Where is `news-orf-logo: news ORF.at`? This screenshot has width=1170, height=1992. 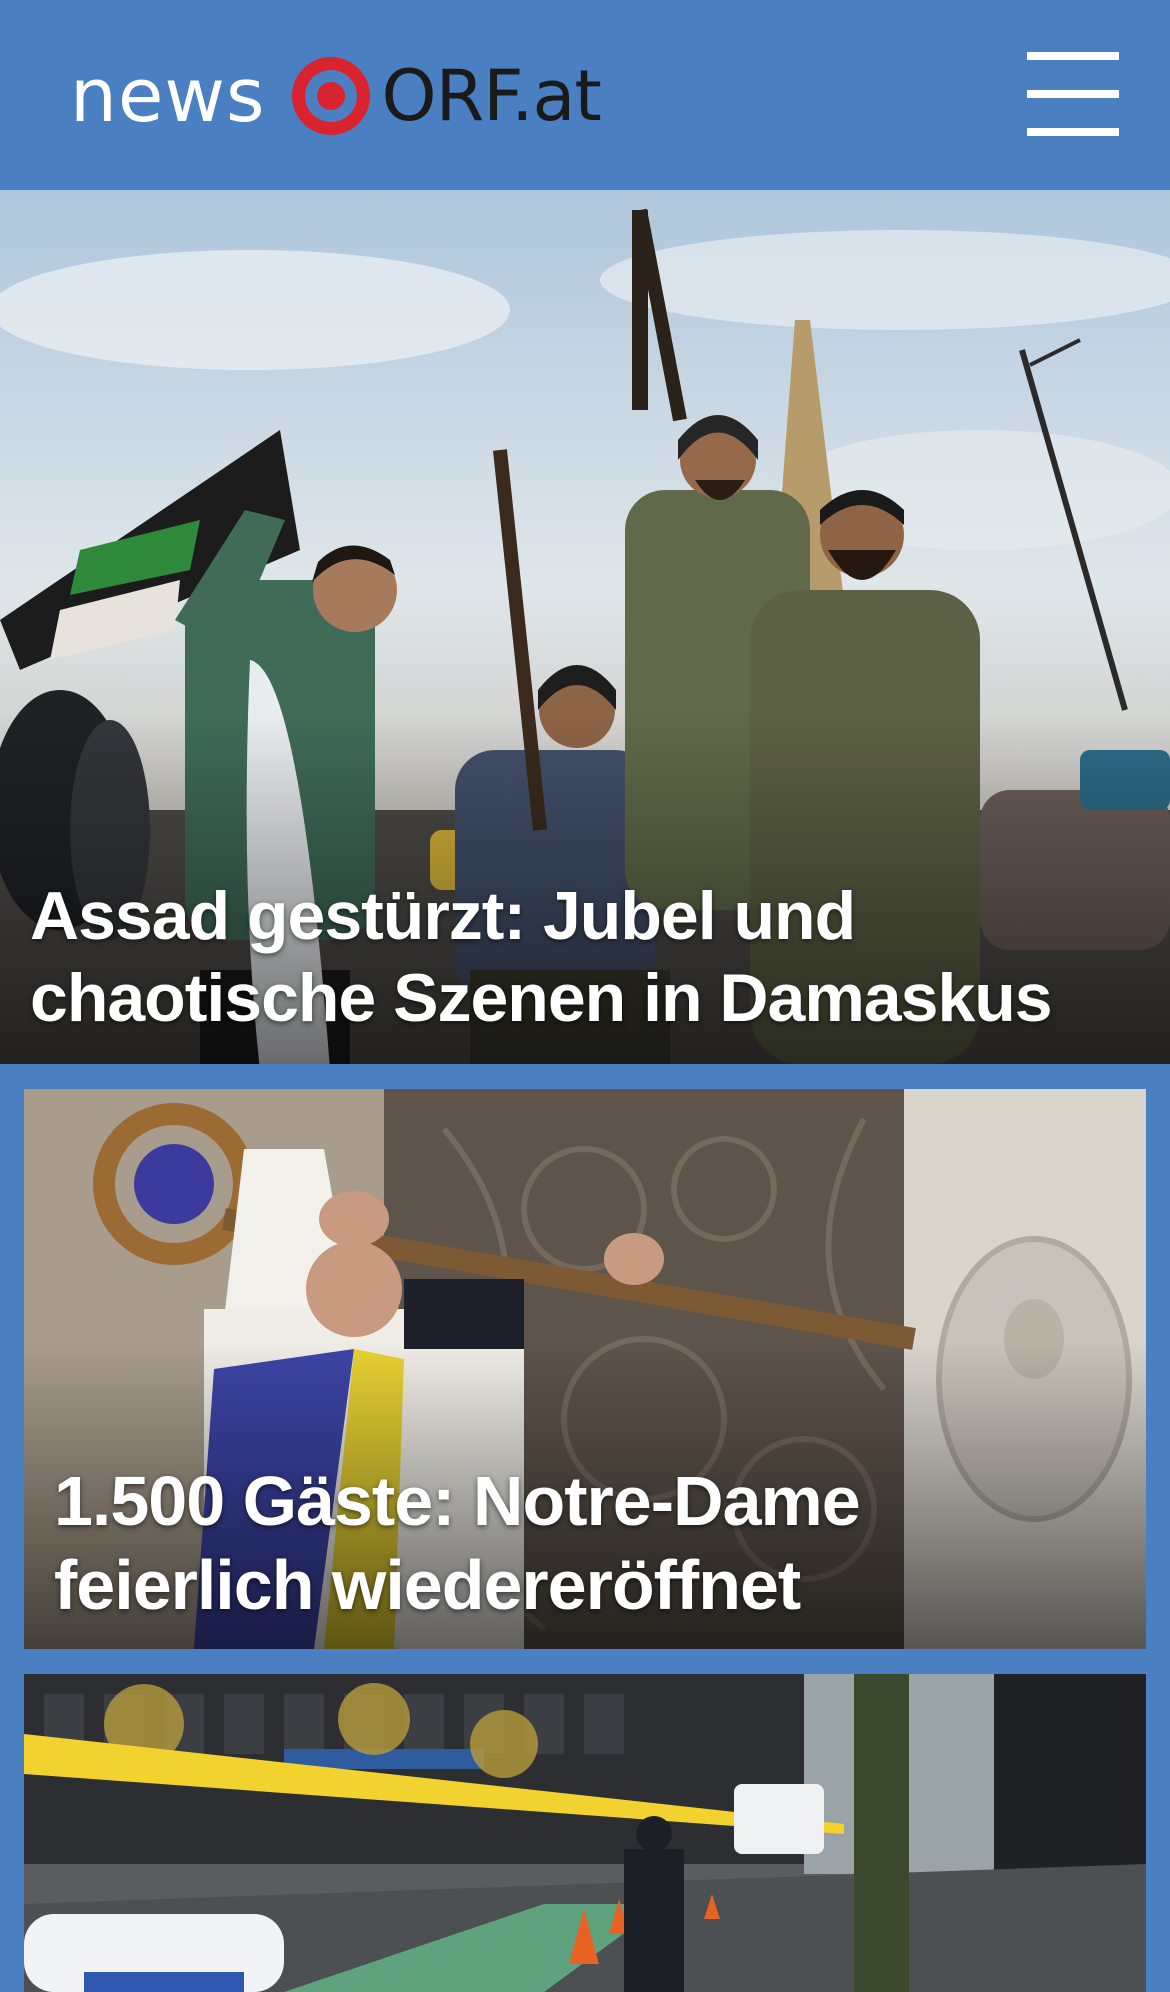
news-orf-logo: news ORF.at is located at coordinates (336, 96).